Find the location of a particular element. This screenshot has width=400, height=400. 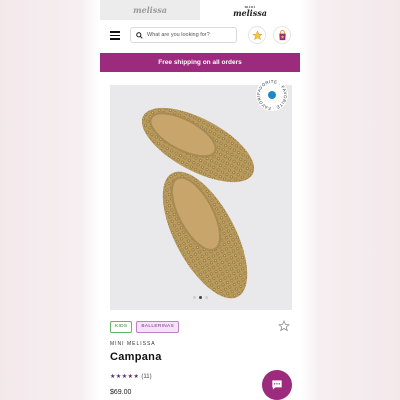

brand-tab-melissa: melissa is located at coordinates (150, 10).